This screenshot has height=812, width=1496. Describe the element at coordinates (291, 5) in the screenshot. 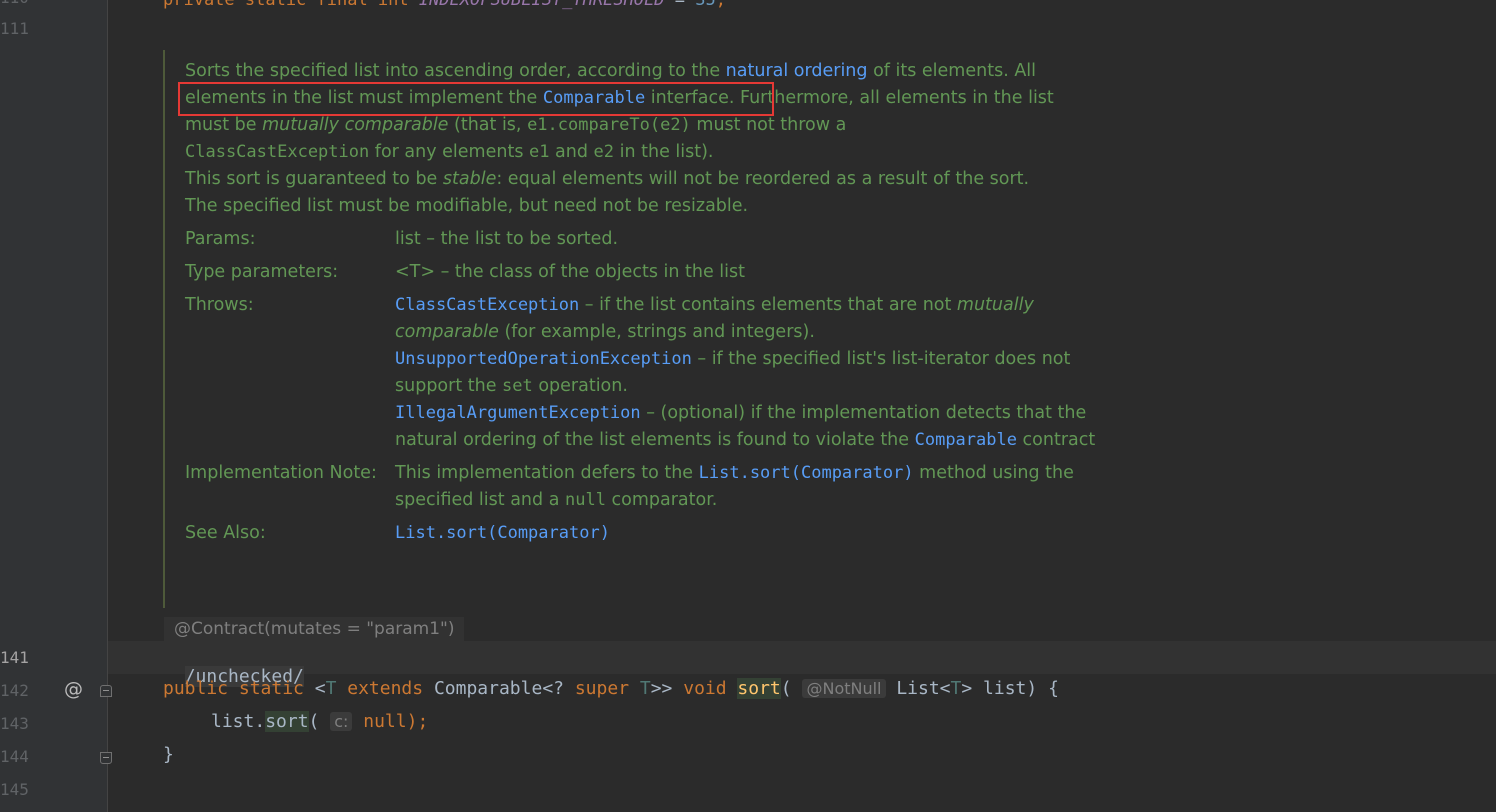

I see `keyword: private static final int` at that location.